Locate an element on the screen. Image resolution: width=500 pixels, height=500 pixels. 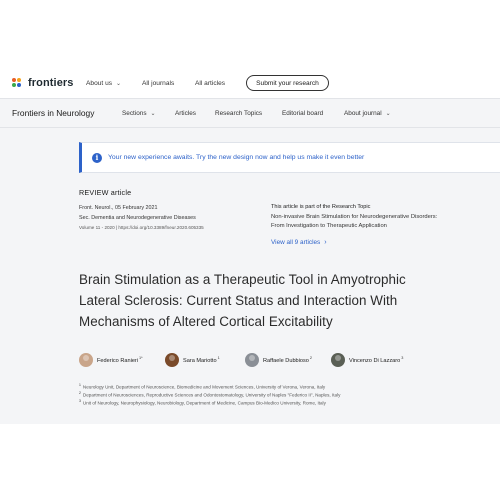
article-type: REVIEW article is located at coordinates (105, 192).